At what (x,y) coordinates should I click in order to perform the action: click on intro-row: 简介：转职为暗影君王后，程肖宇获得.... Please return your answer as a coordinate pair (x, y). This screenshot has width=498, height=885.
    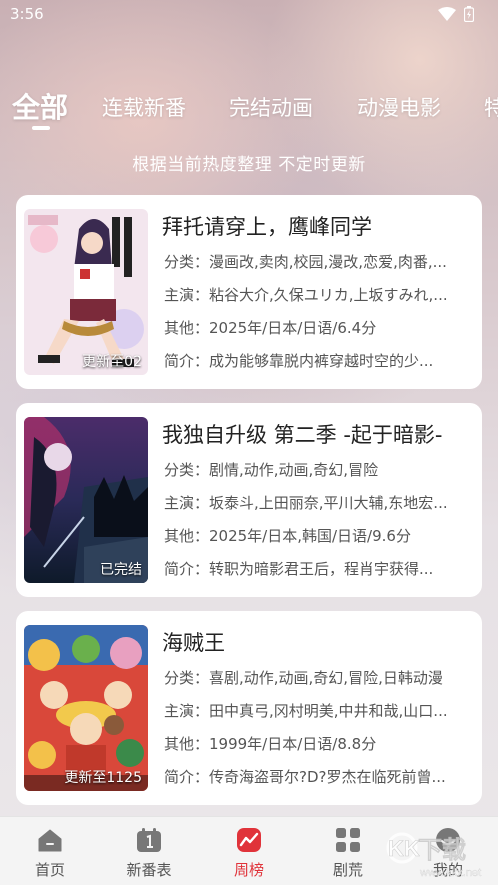
    Looking at the image, I should click on (299, 569).